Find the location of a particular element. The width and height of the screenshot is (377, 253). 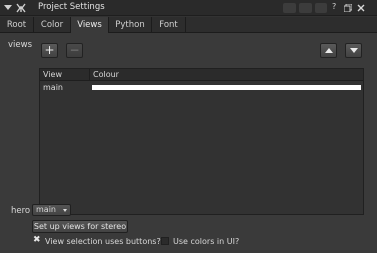

column-header-view: View is located at coordinates (52, 74).